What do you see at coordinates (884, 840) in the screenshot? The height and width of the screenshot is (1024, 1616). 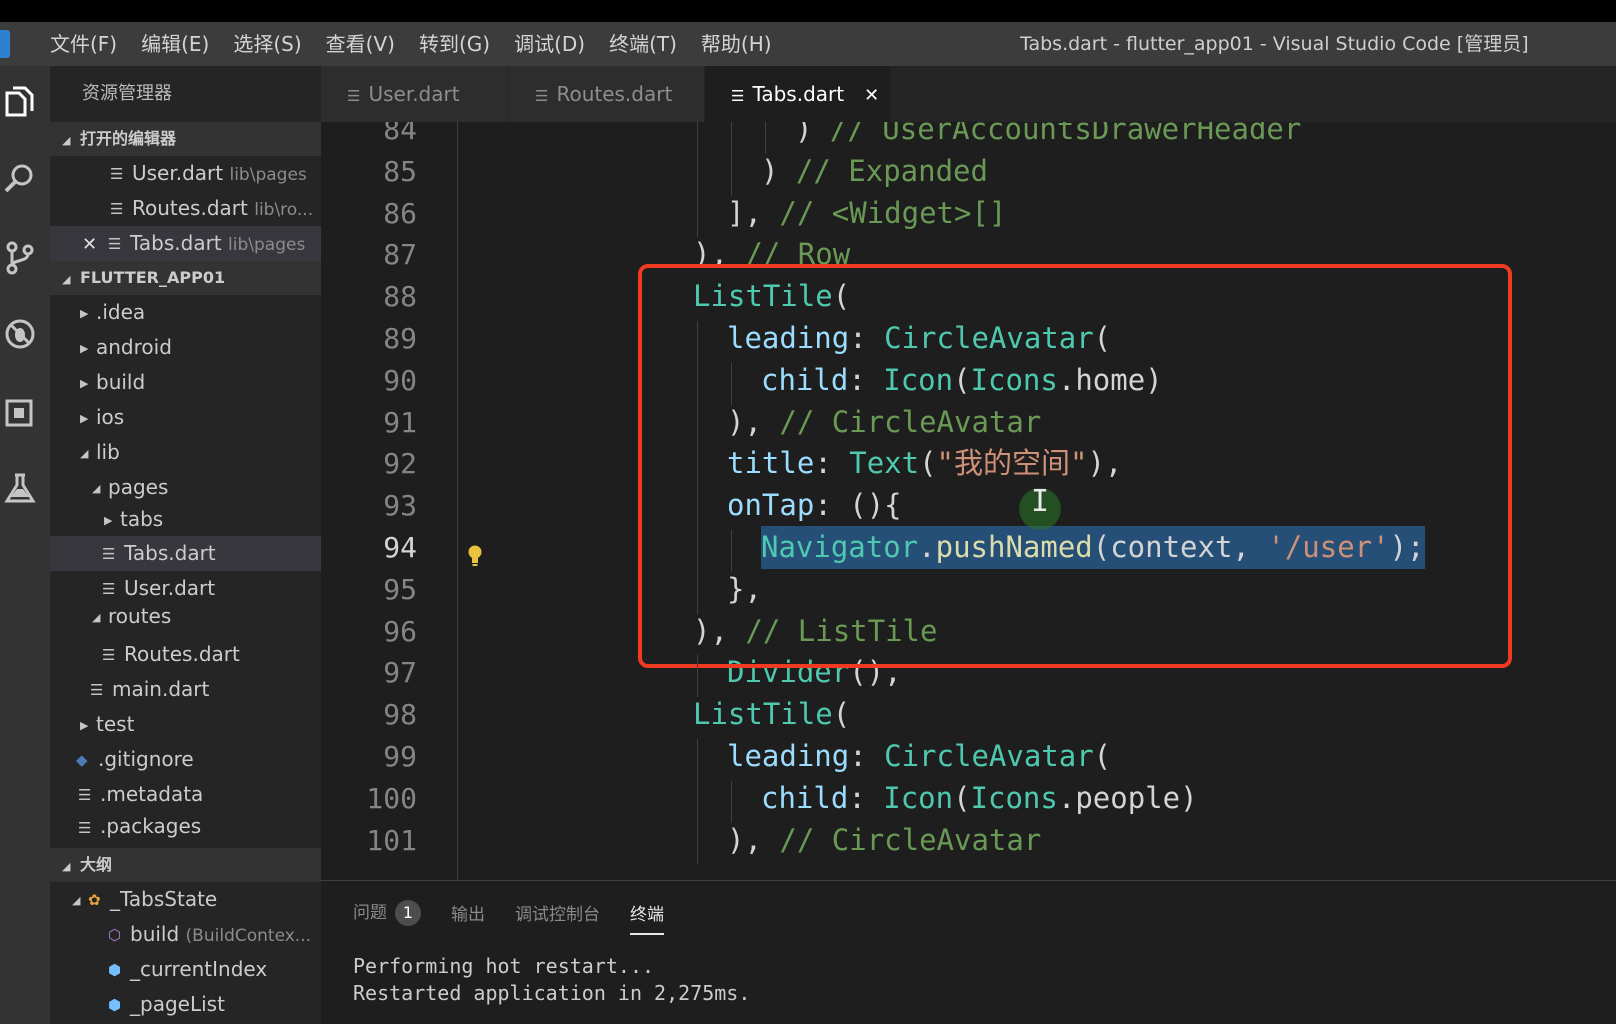 I see `code-text: ), // CircleAvatar` at bounding box center [884, 840].